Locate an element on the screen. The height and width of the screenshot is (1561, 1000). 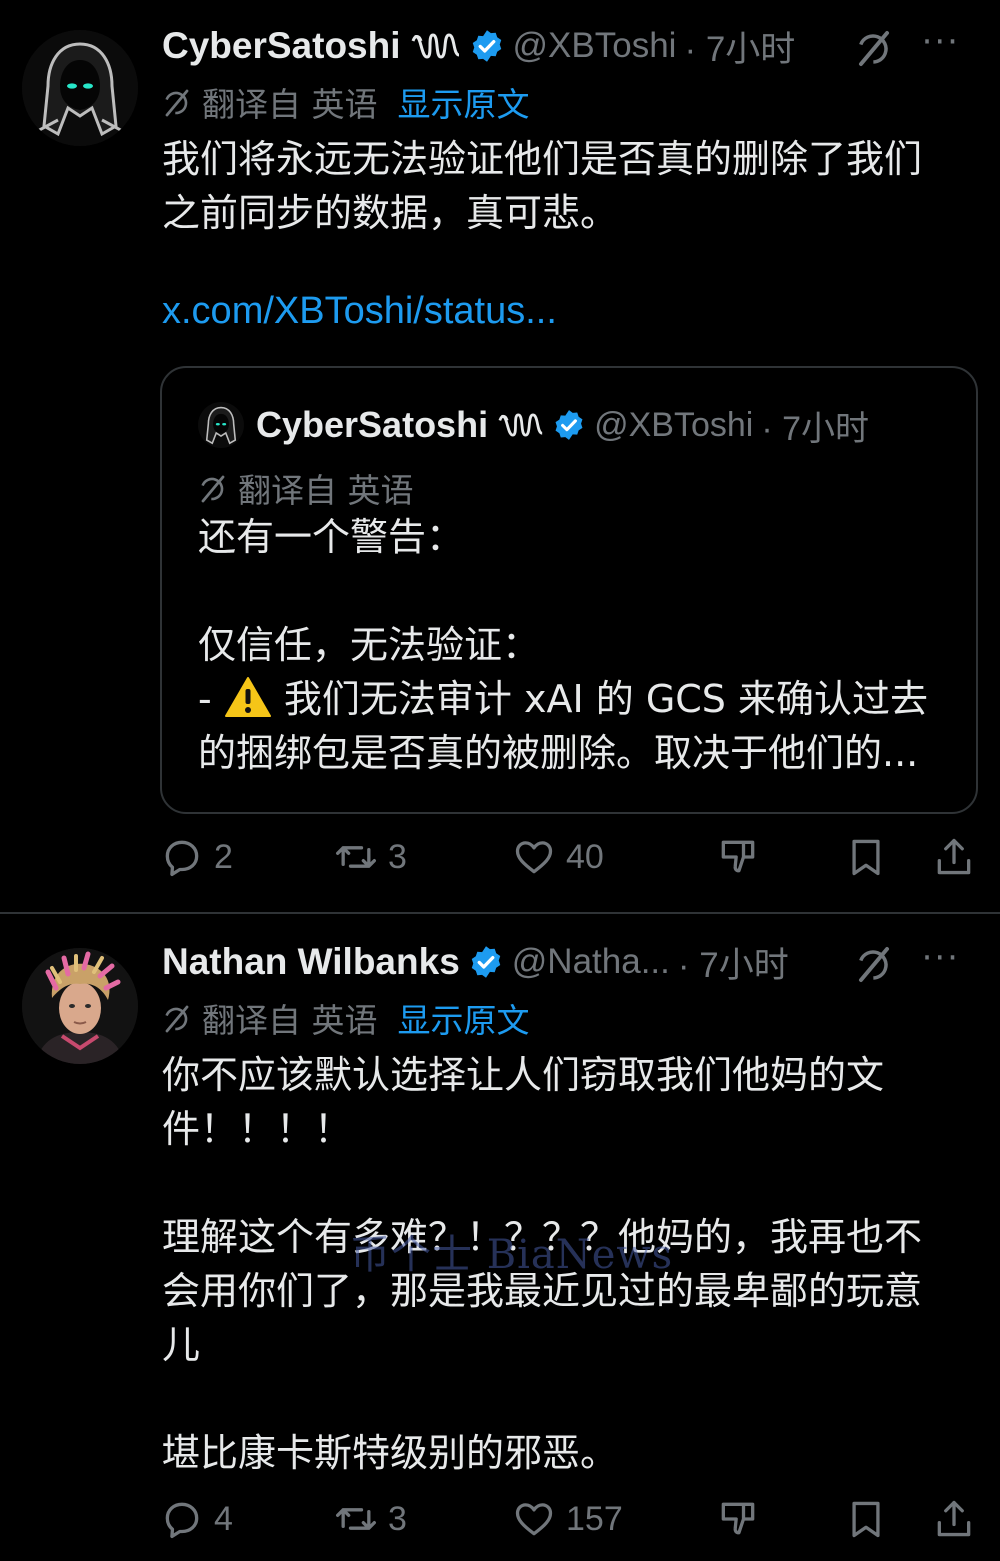
like-button: 157 is located at coordinates (567, 1519).